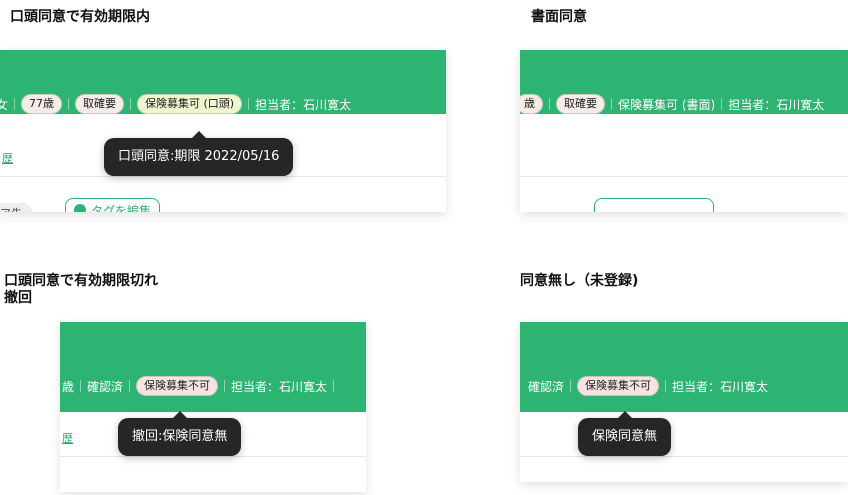 The width and height of the screenshot is (848, 495). What do you see at coordinates (121, 208) in the screenshot?
I see `edit-tags-label: タグを編集` at bounding box center [121, 208].